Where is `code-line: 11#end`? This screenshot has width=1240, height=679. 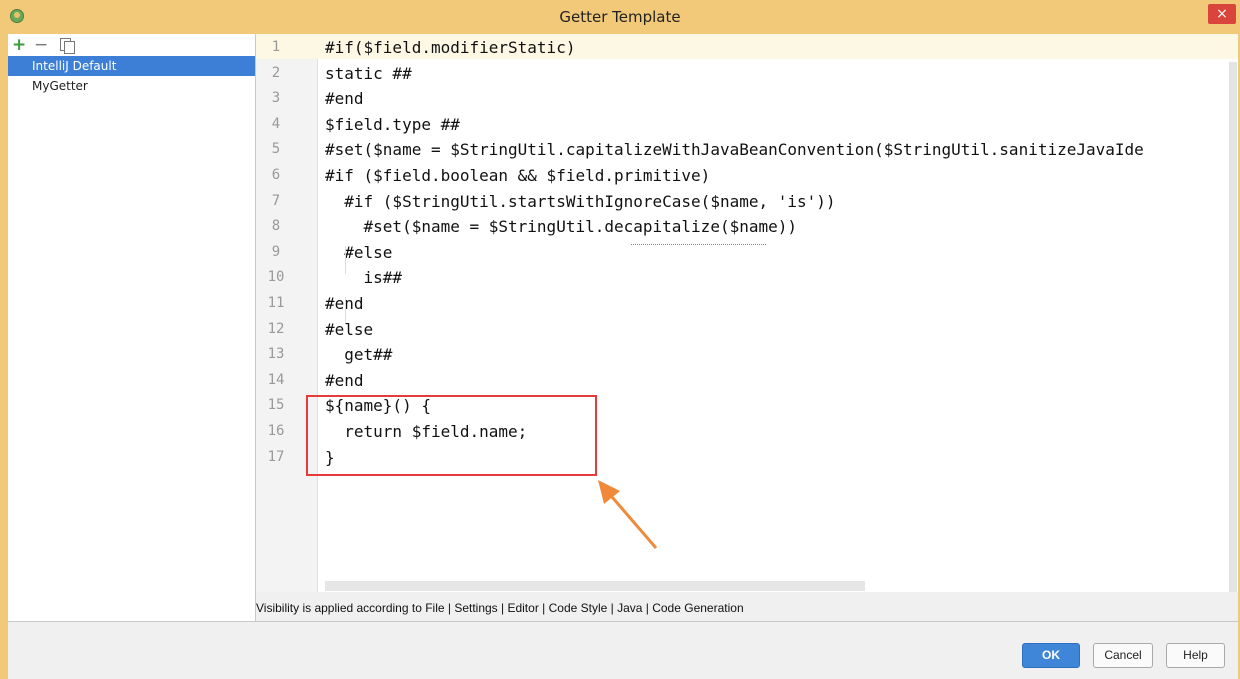
code-line: 11#end is located at coordinates (747, 304).